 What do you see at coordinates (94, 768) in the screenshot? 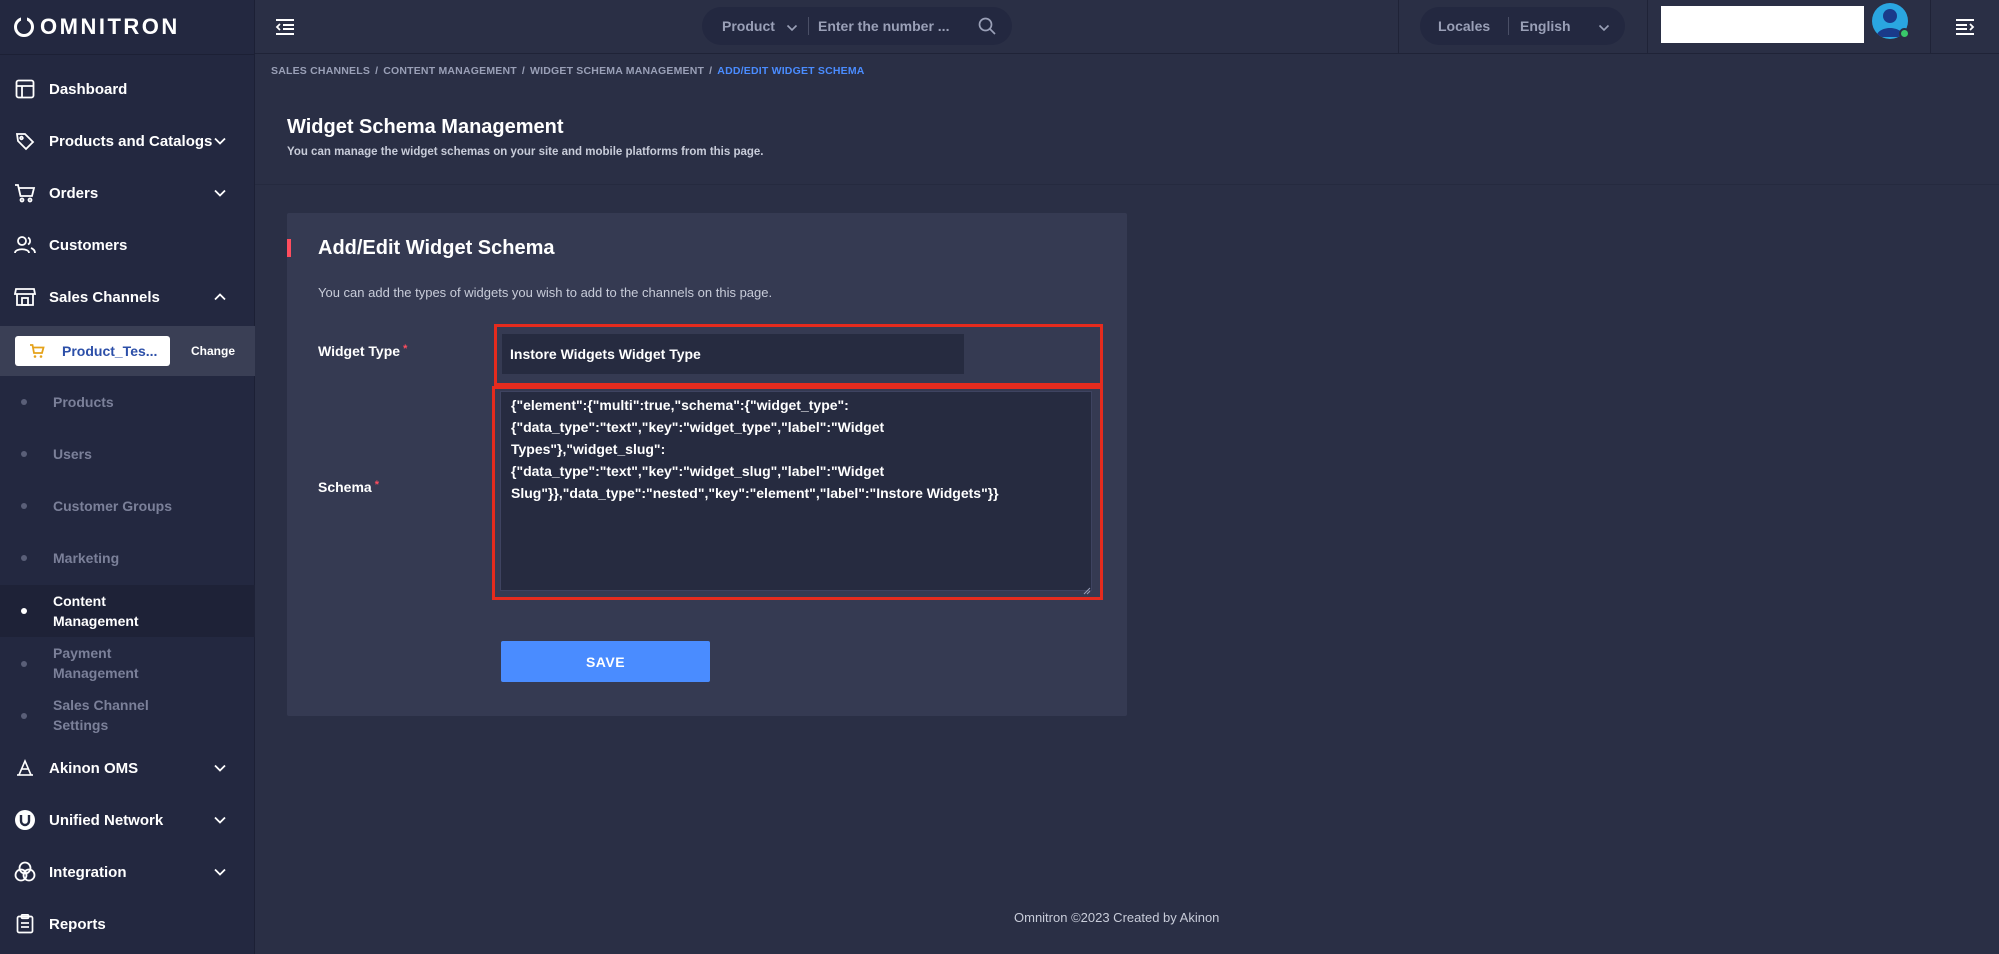
I see `sidebar-item-label: Akinon OMS` at bounding box center [94, 768].